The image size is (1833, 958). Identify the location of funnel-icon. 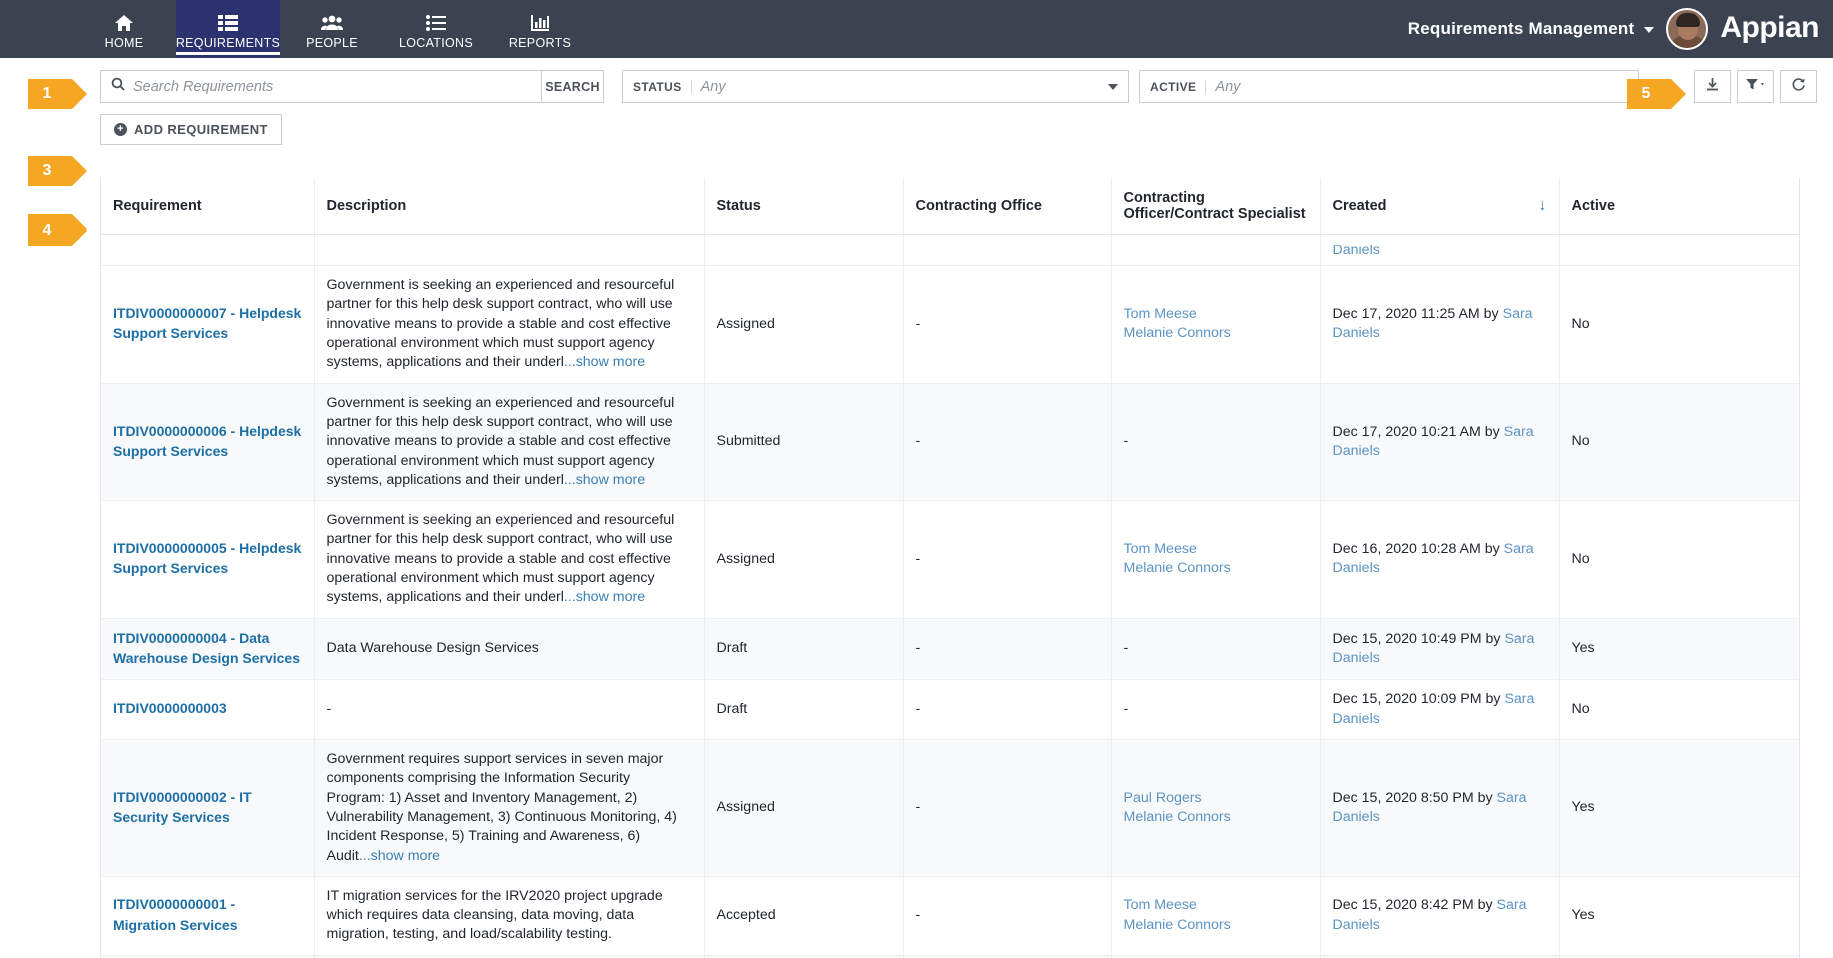
(1756, 87).